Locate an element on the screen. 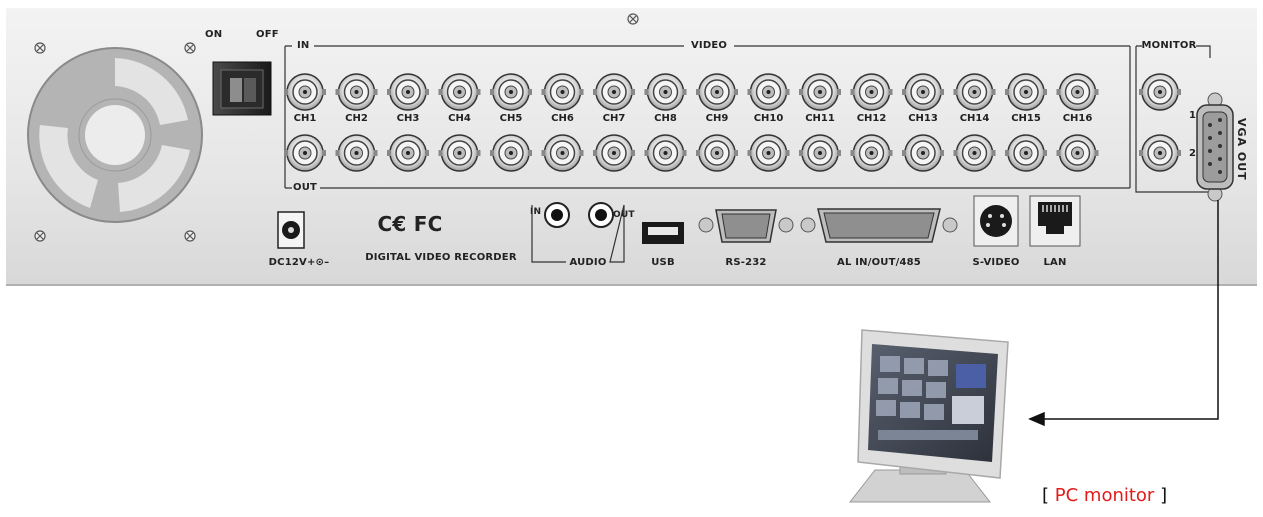 The height and width of the screenshot is (517, 1263). channel-label-9: CH9 is located at coordinates (717, 118).